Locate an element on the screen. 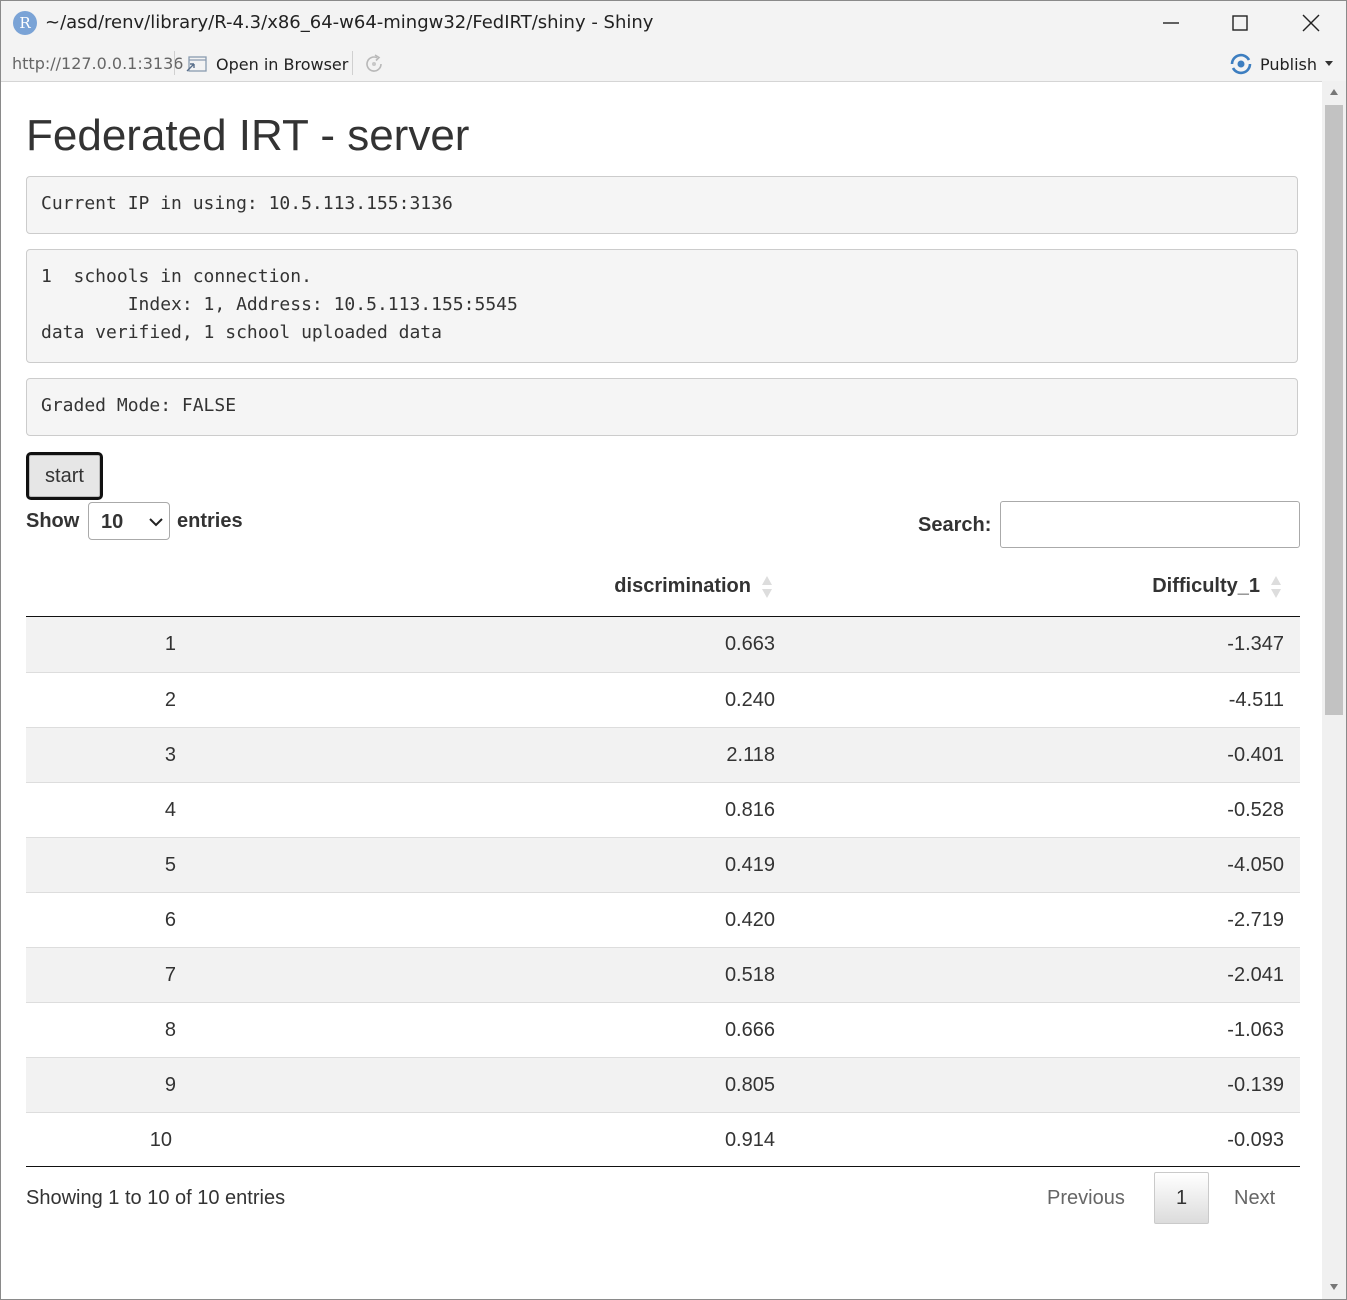 The height and width of the screenshot is (1300, 1347). table-row: 4 0.816 -0.528 is located at coordinates (663, 809).